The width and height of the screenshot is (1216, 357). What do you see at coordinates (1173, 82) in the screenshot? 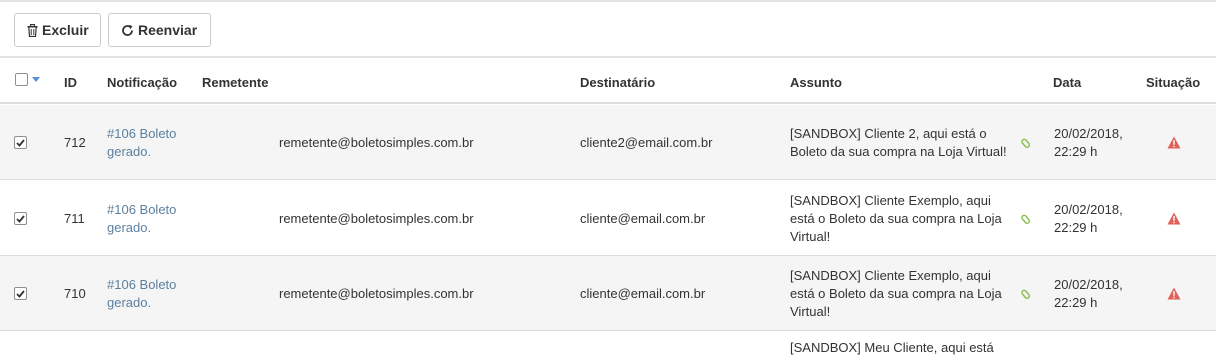
I see `header-status: Situação` at bounding box center [1173, 82].